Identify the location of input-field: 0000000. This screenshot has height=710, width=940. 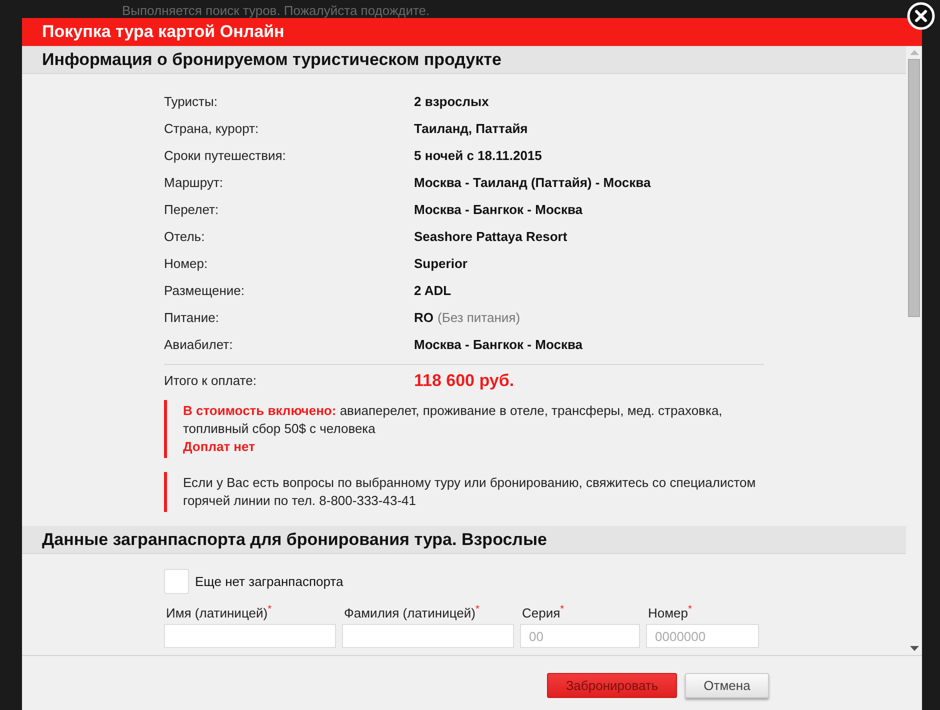
(702, 636).